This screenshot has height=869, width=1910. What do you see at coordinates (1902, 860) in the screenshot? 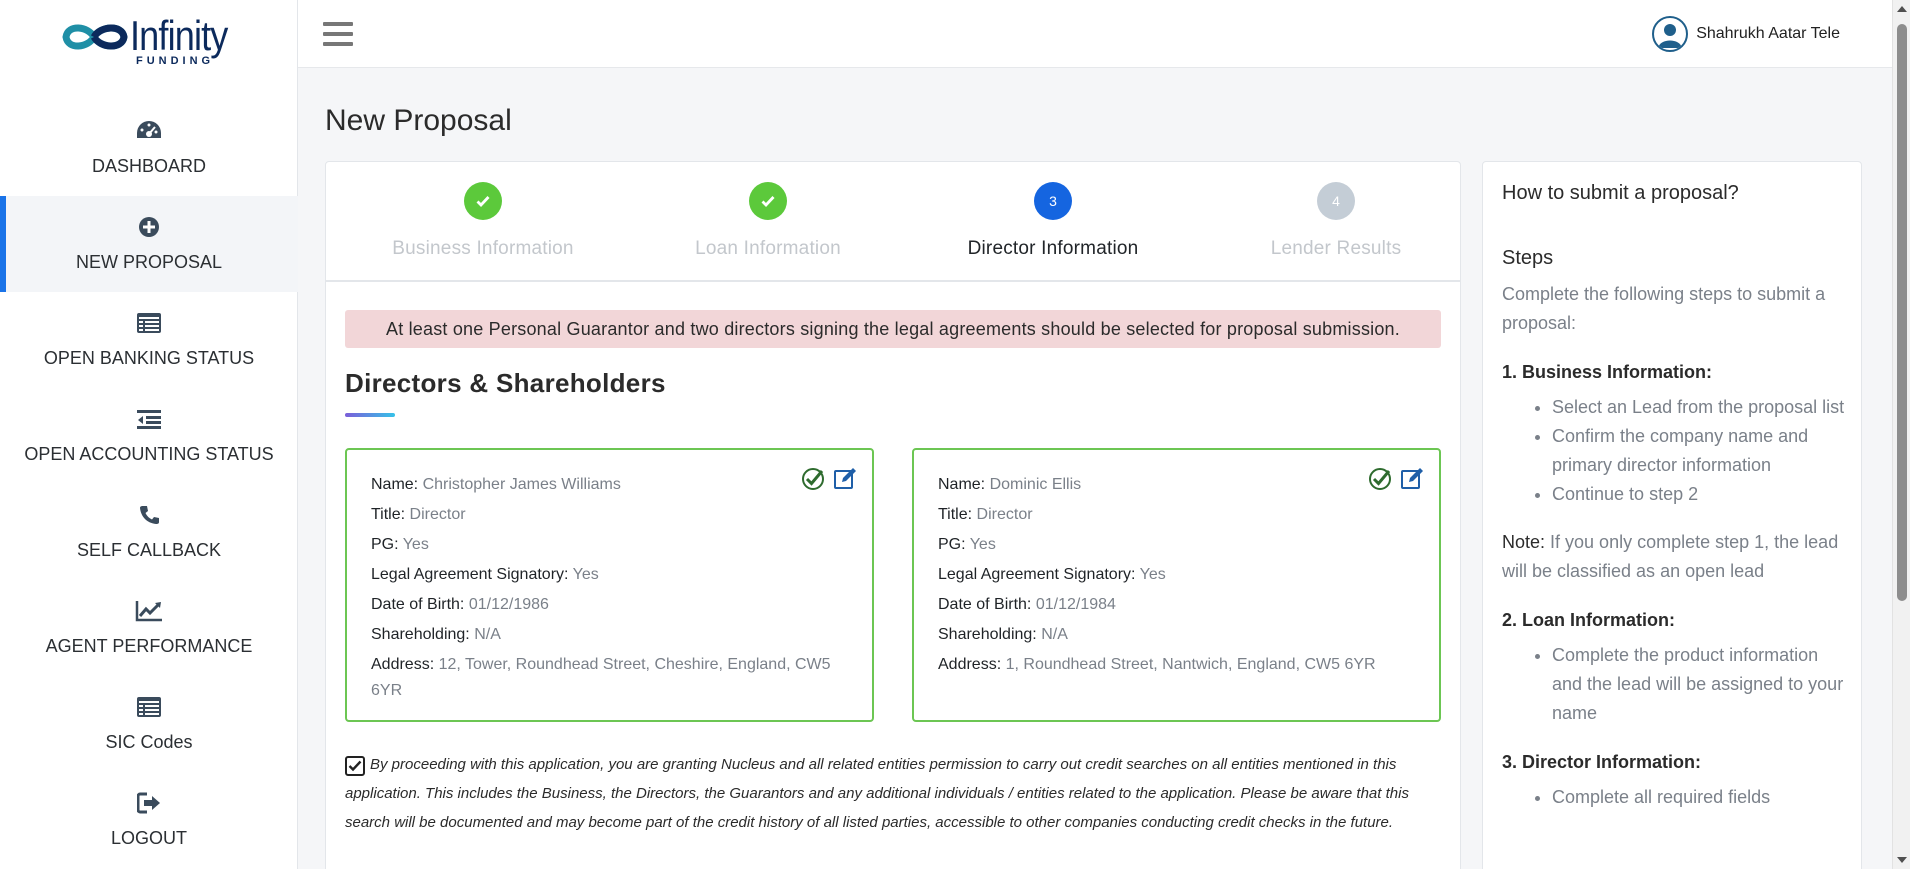
I see `scroll-down-icon` at bounding box center [1902, 860].